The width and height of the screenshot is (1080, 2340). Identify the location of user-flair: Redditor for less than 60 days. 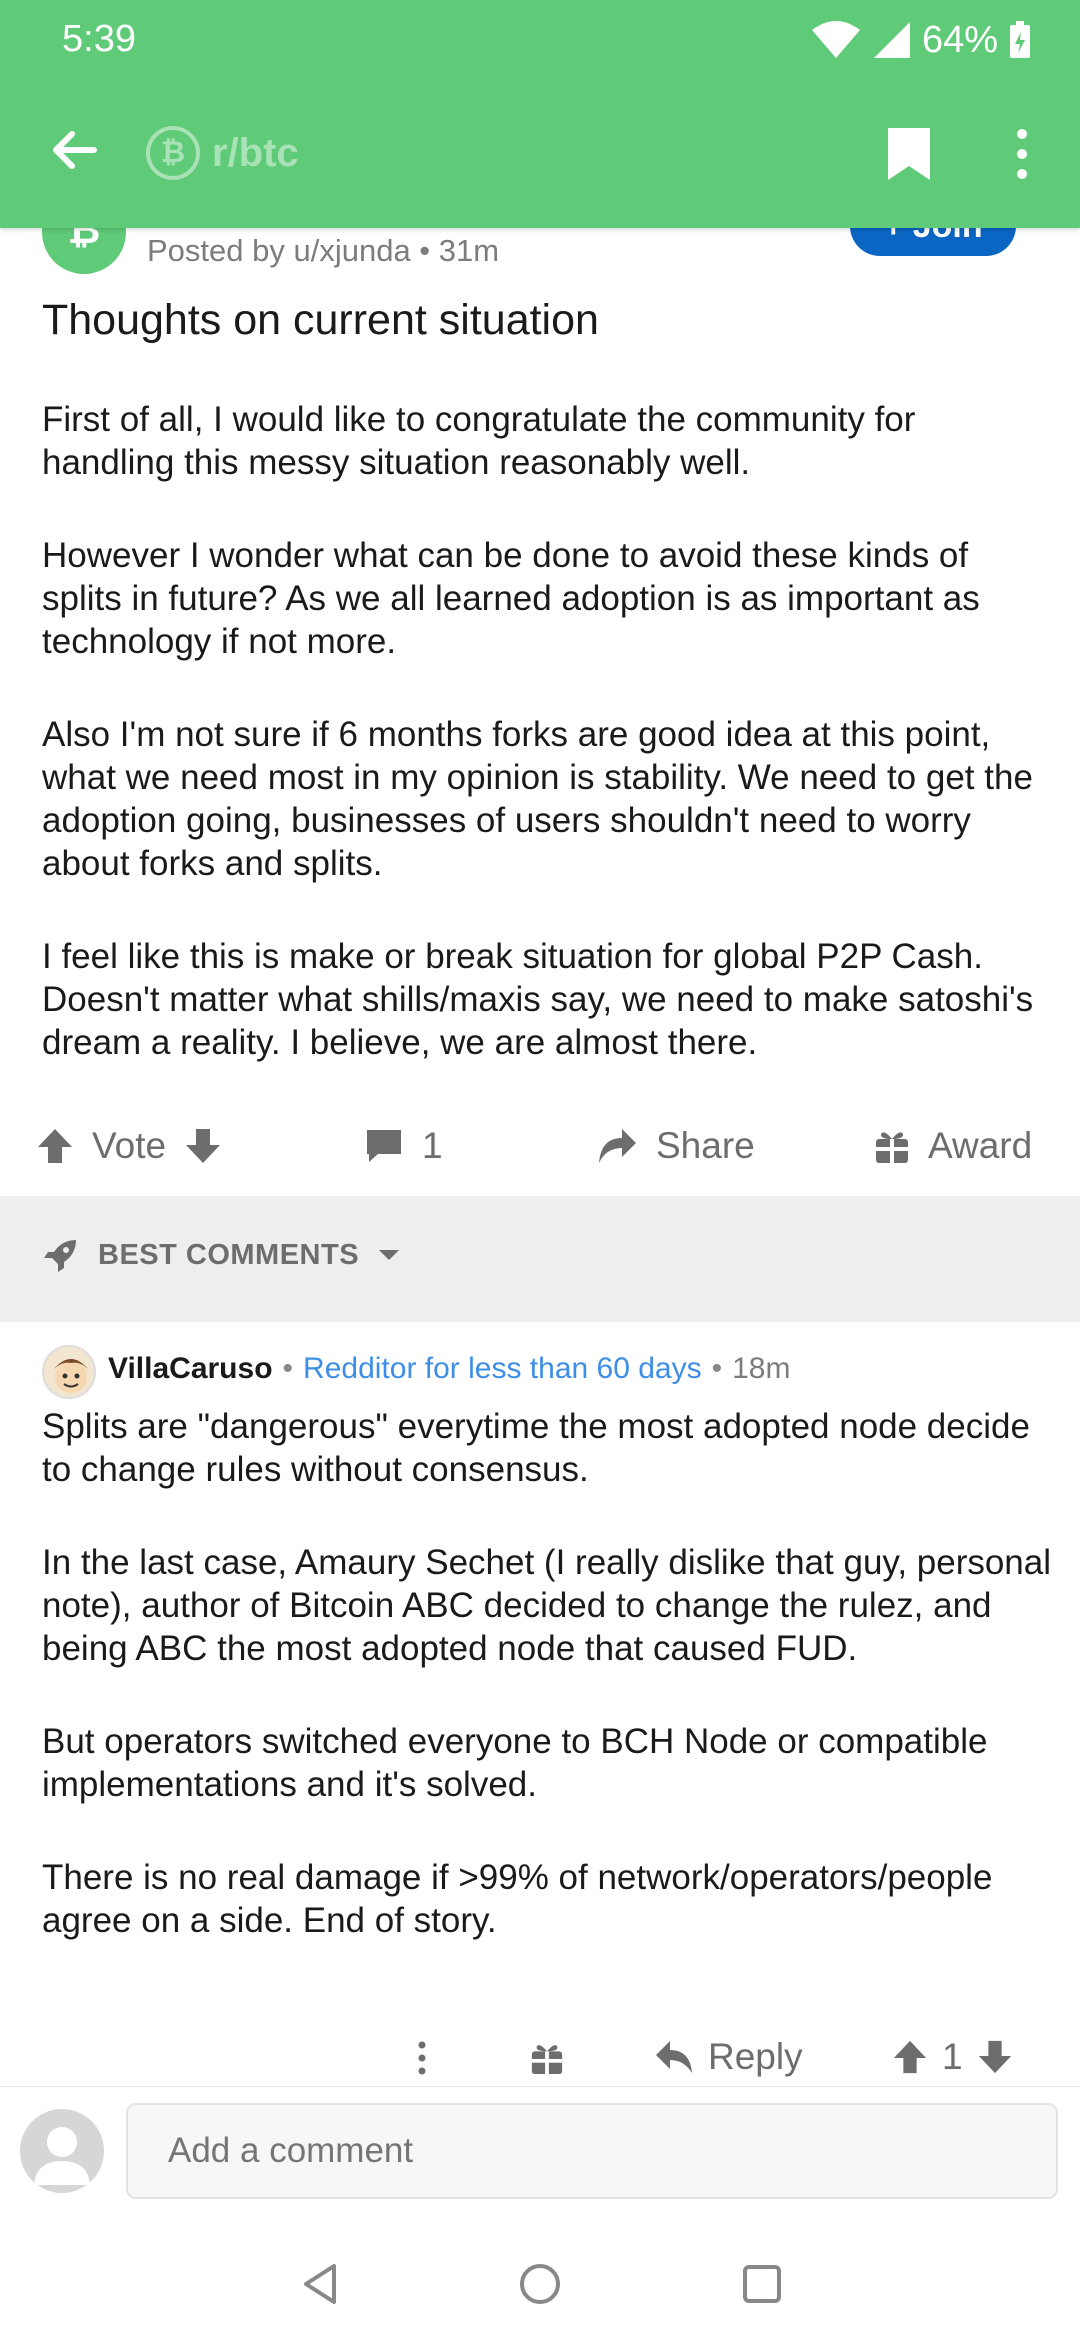
(502, 1368).